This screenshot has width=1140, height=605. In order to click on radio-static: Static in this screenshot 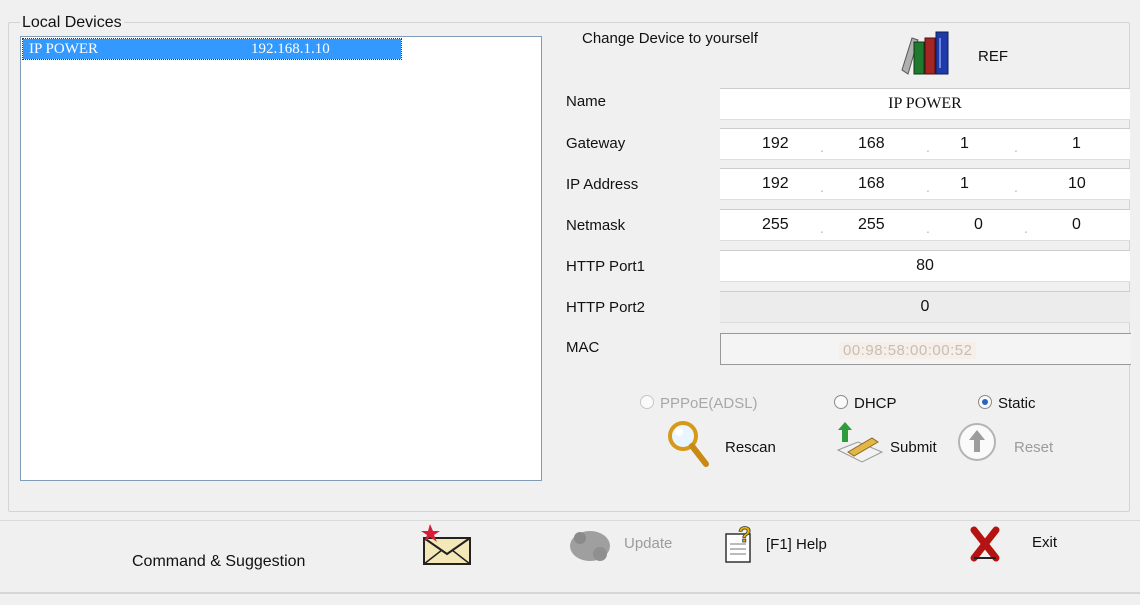, I will do `click(1007, 403)`.